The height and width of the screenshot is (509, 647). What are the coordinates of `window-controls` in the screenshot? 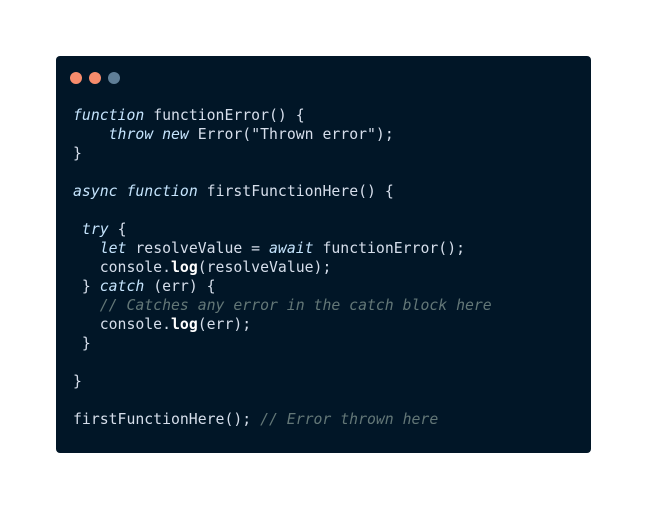 It's located at (95, 78).